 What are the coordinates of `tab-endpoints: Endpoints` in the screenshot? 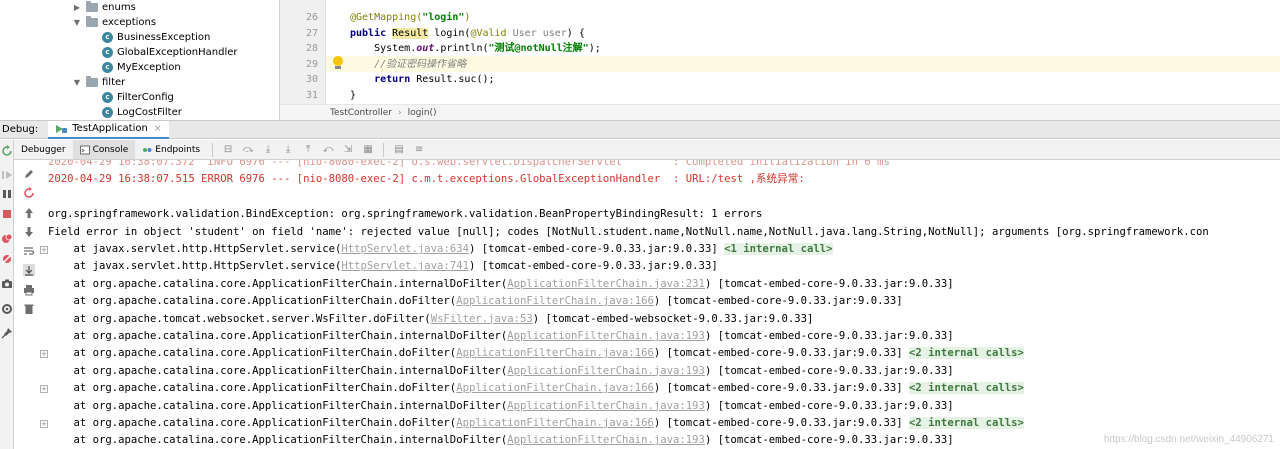 It's located at (171, 149).